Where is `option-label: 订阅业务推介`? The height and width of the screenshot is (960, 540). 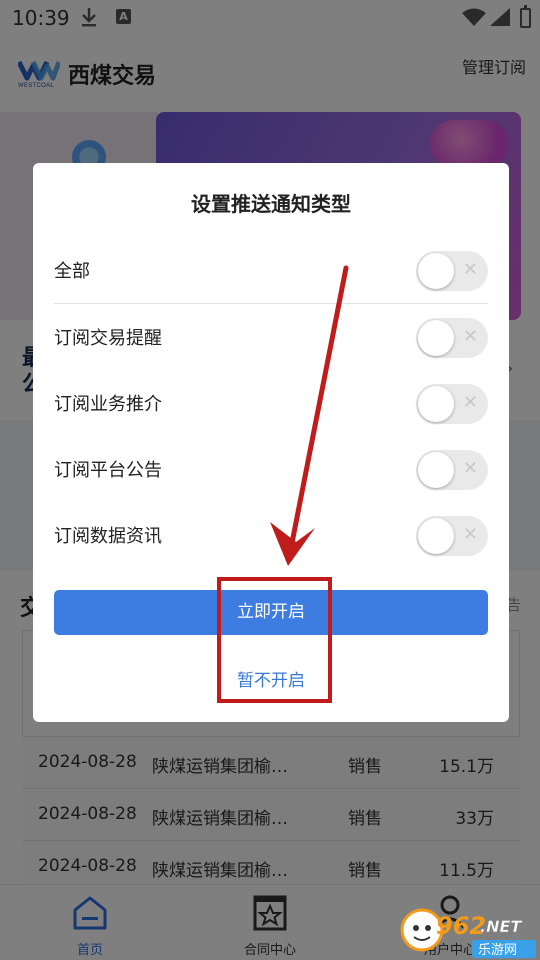
option-label: 订阅业务推介 is located at coordinates (108, 404).